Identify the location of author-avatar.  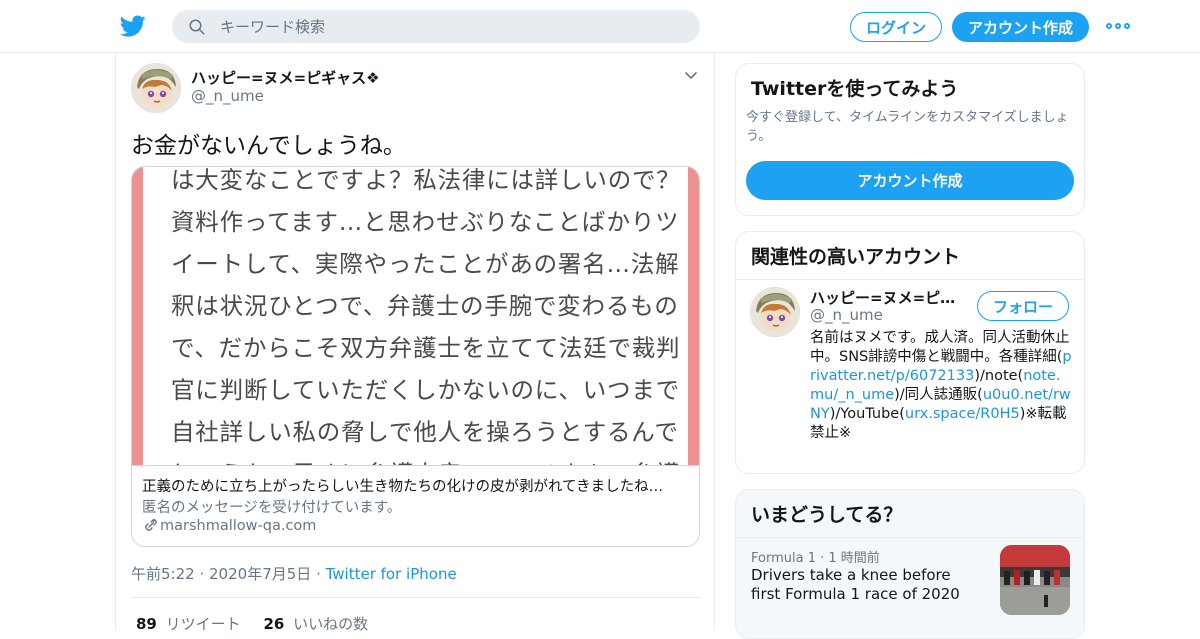
(156, 88).